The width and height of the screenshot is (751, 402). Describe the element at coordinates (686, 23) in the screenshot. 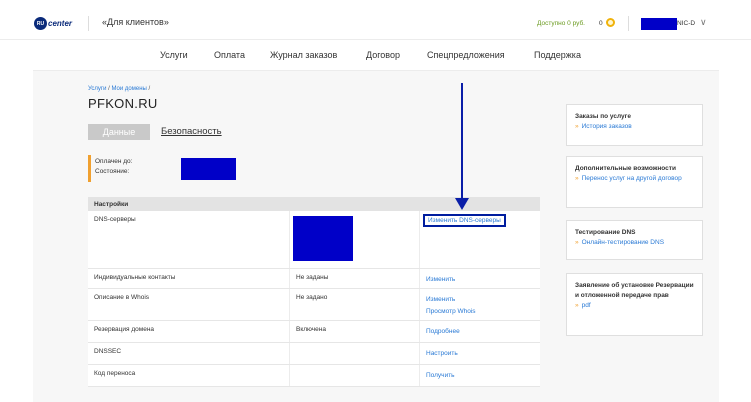

I see `user-account-menu: NIC-D` at that location.